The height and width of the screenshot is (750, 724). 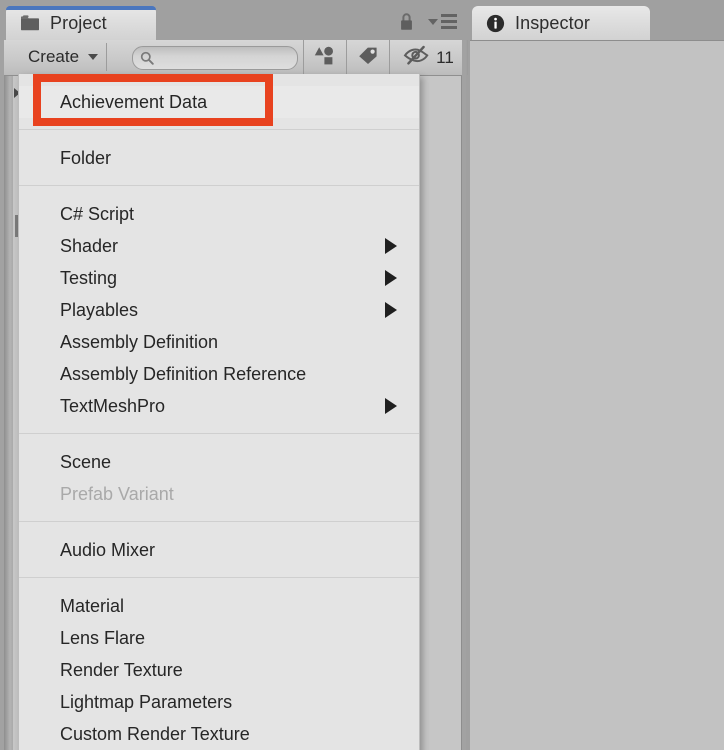 What do you see at coordinates (219, 214) in the screenshot?
I see `menu-item: C# Script` at bounding box center [219, 214].